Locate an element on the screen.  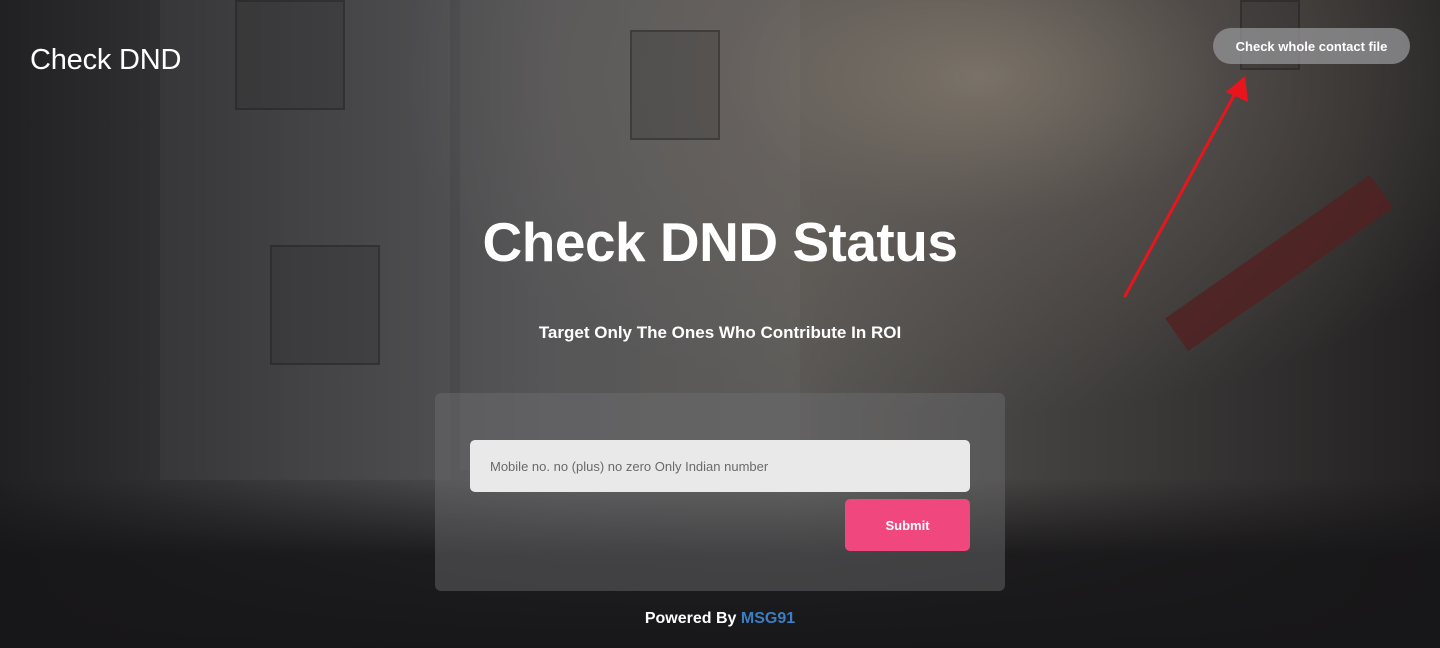
msg91-link: MSG91 is located at coordinates (768, 618).